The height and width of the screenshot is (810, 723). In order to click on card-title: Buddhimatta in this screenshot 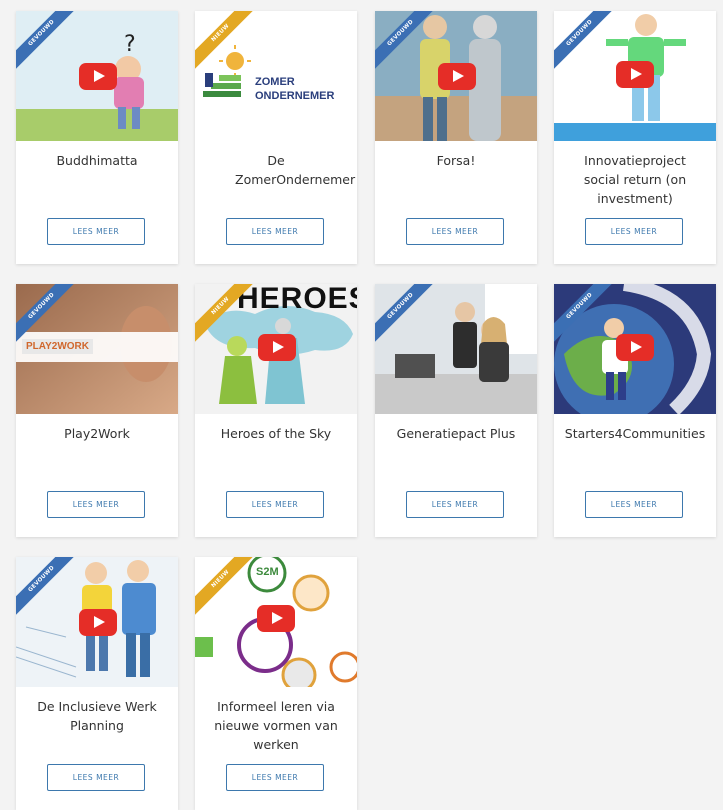, I will do `click(97, 160)`.